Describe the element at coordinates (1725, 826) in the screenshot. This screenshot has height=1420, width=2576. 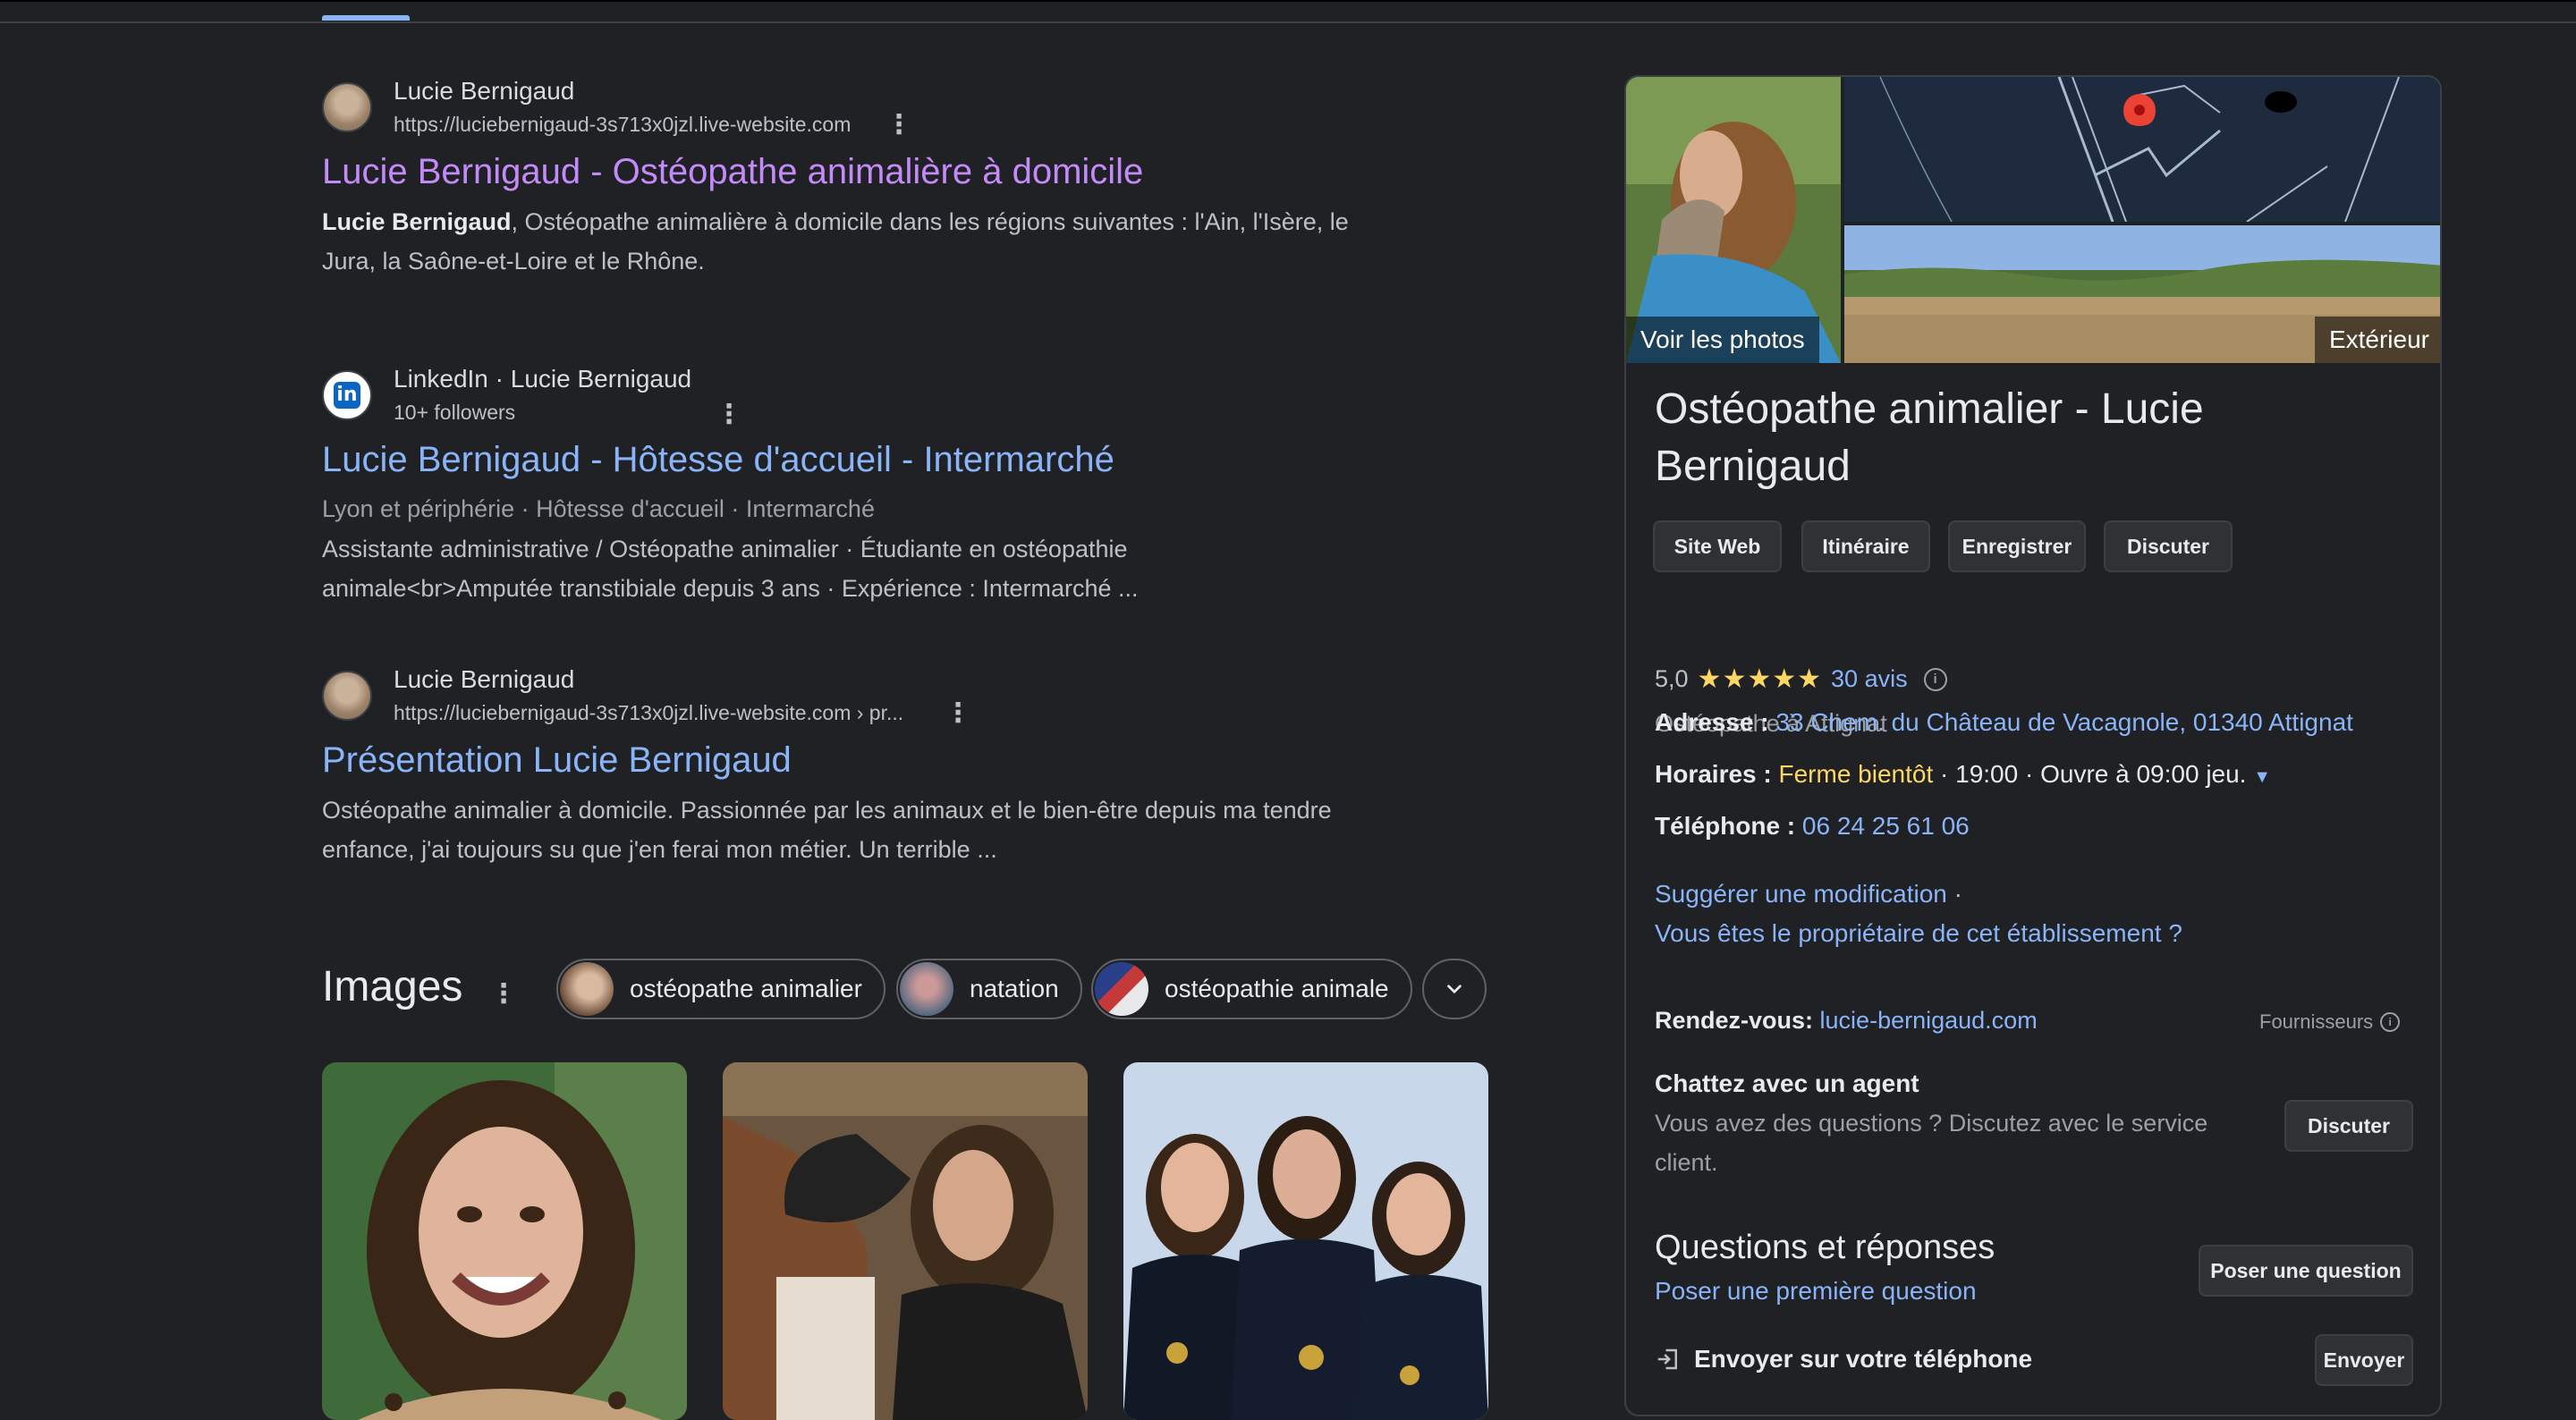
I see `phone-label: Téléphone :` at that location.